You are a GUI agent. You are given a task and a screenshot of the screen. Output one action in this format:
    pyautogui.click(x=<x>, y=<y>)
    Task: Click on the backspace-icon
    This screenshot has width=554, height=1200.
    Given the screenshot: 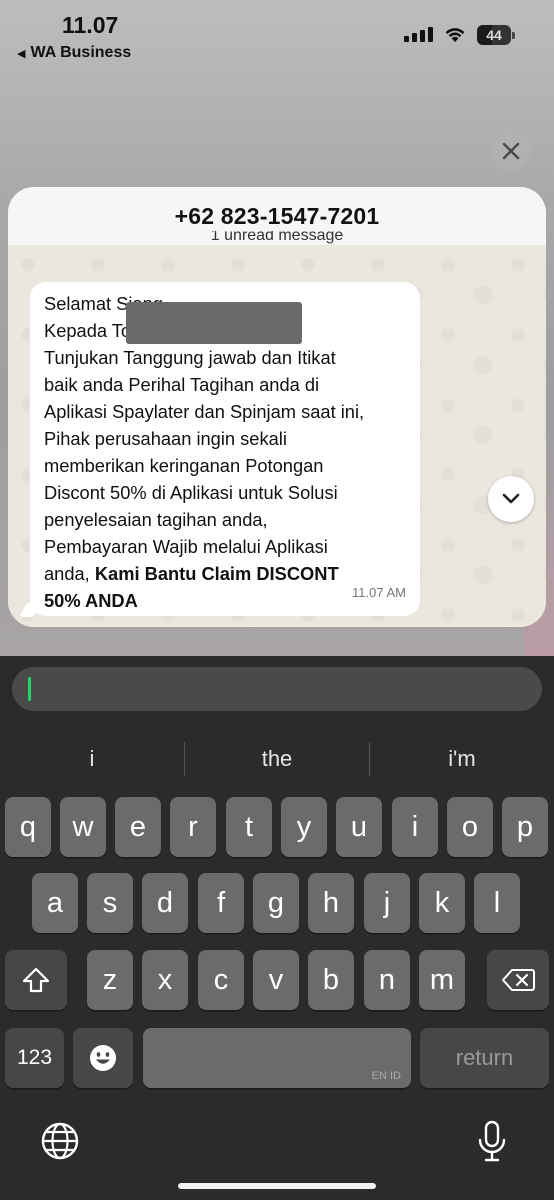 What is the action you would take?
    pyautogui.click(x=518, y=980)
    